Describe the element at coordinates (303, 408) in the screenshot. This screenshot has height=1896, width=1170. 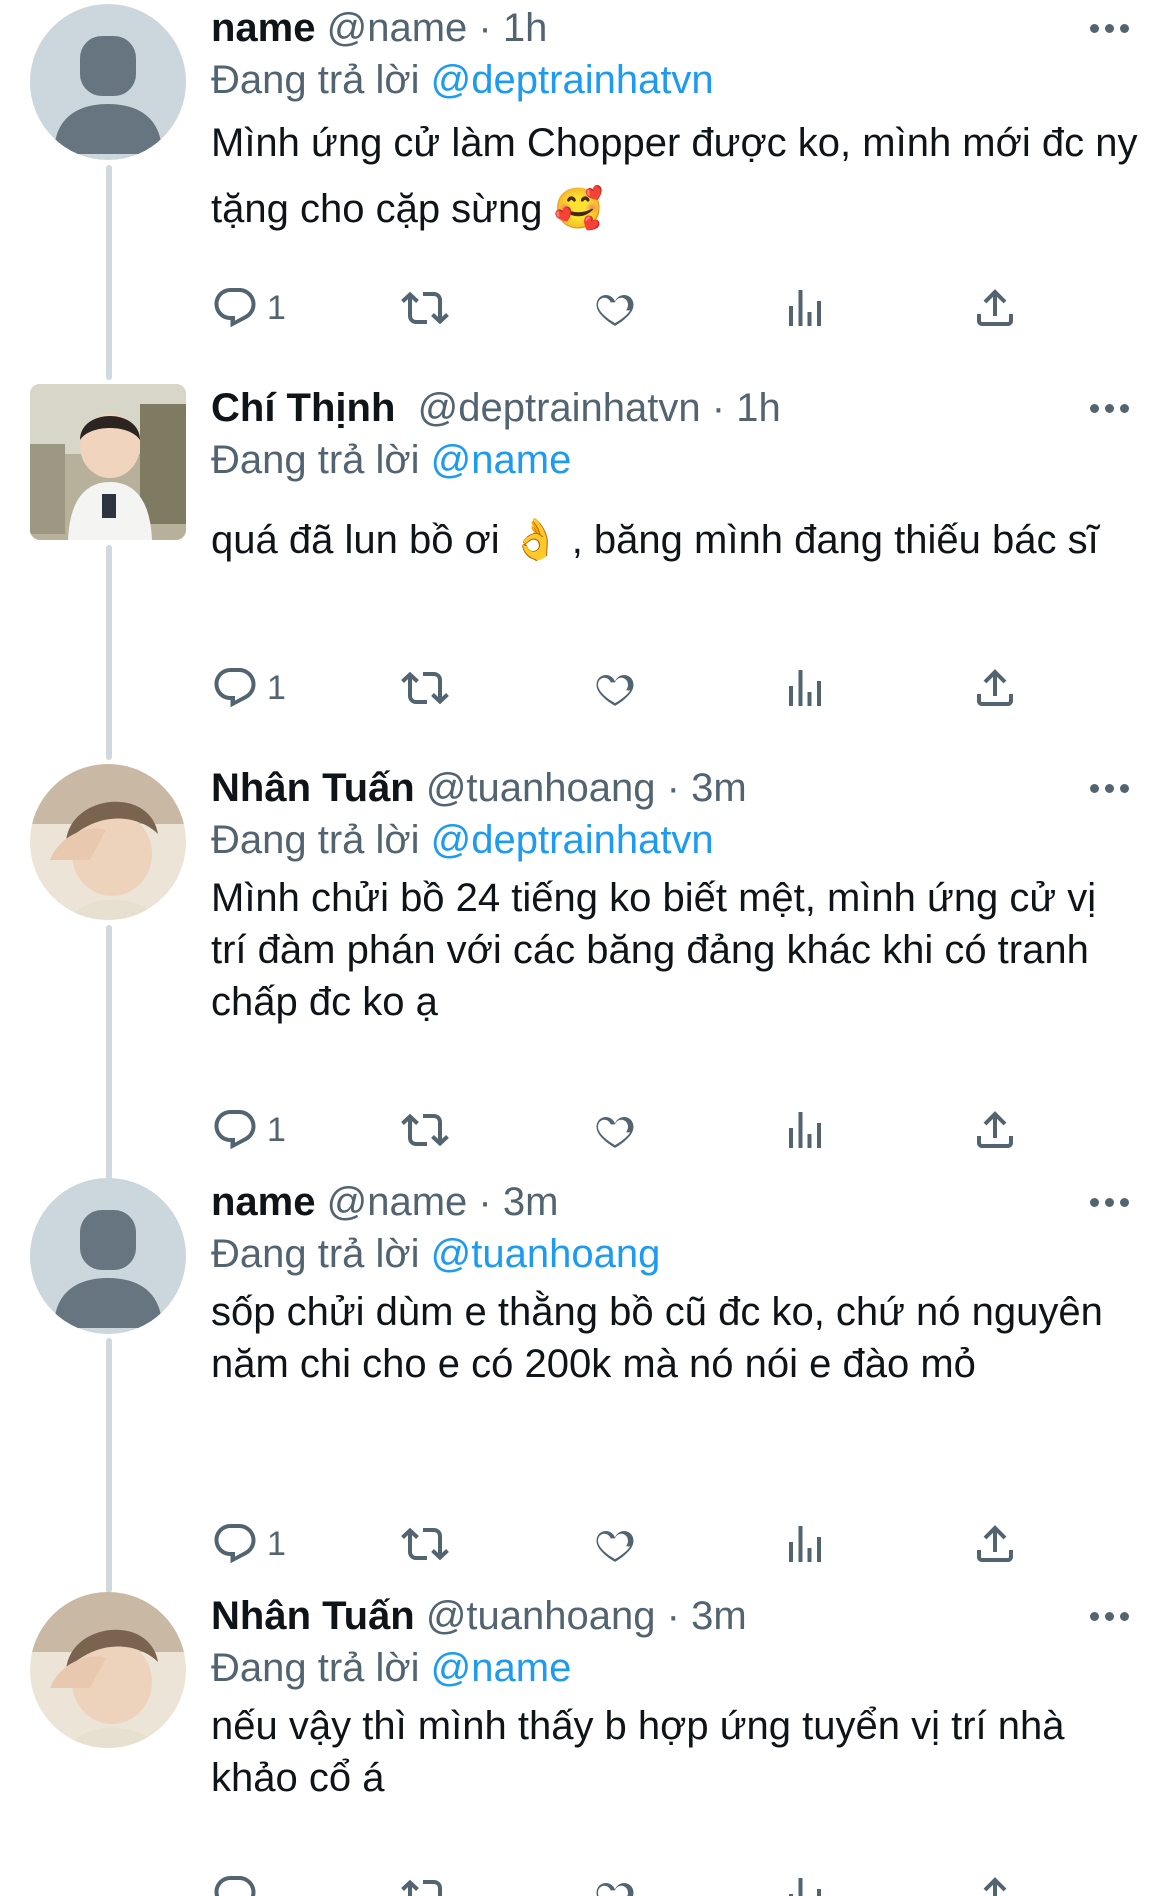
I see `display-name: Chí Thịnh` at that location.